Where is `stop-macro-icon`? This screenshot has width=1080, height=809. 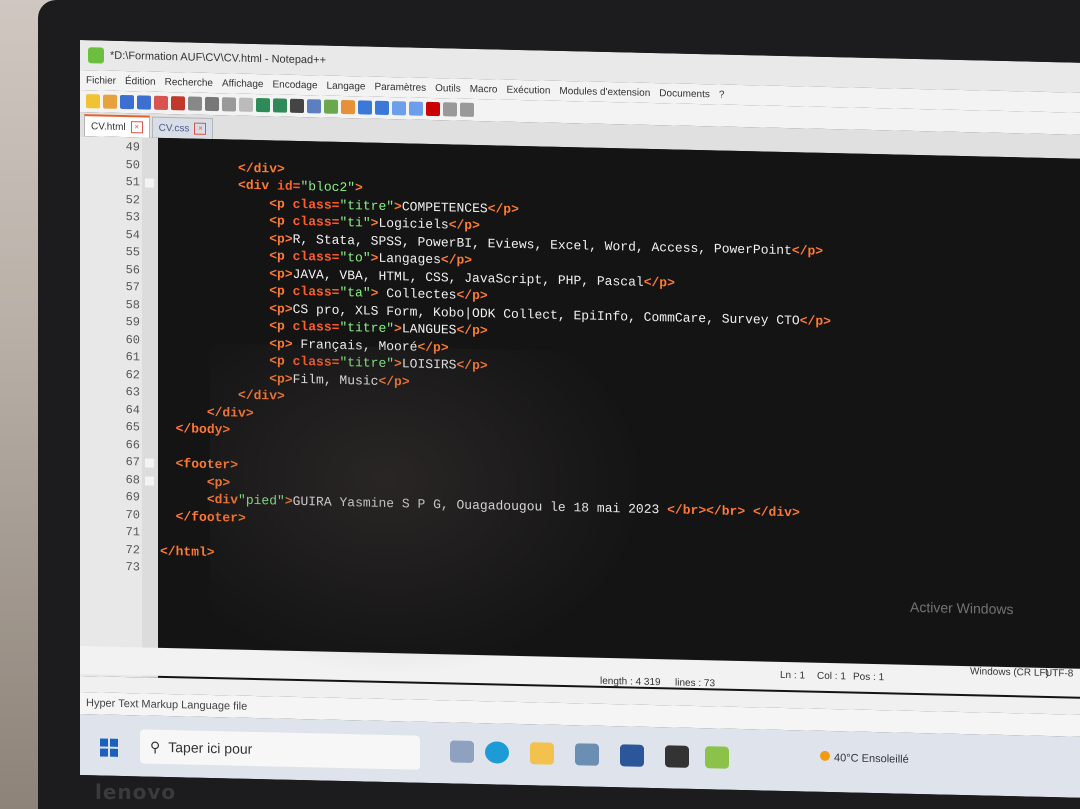 stop-macro-icon is located at coordinates (450, 109).